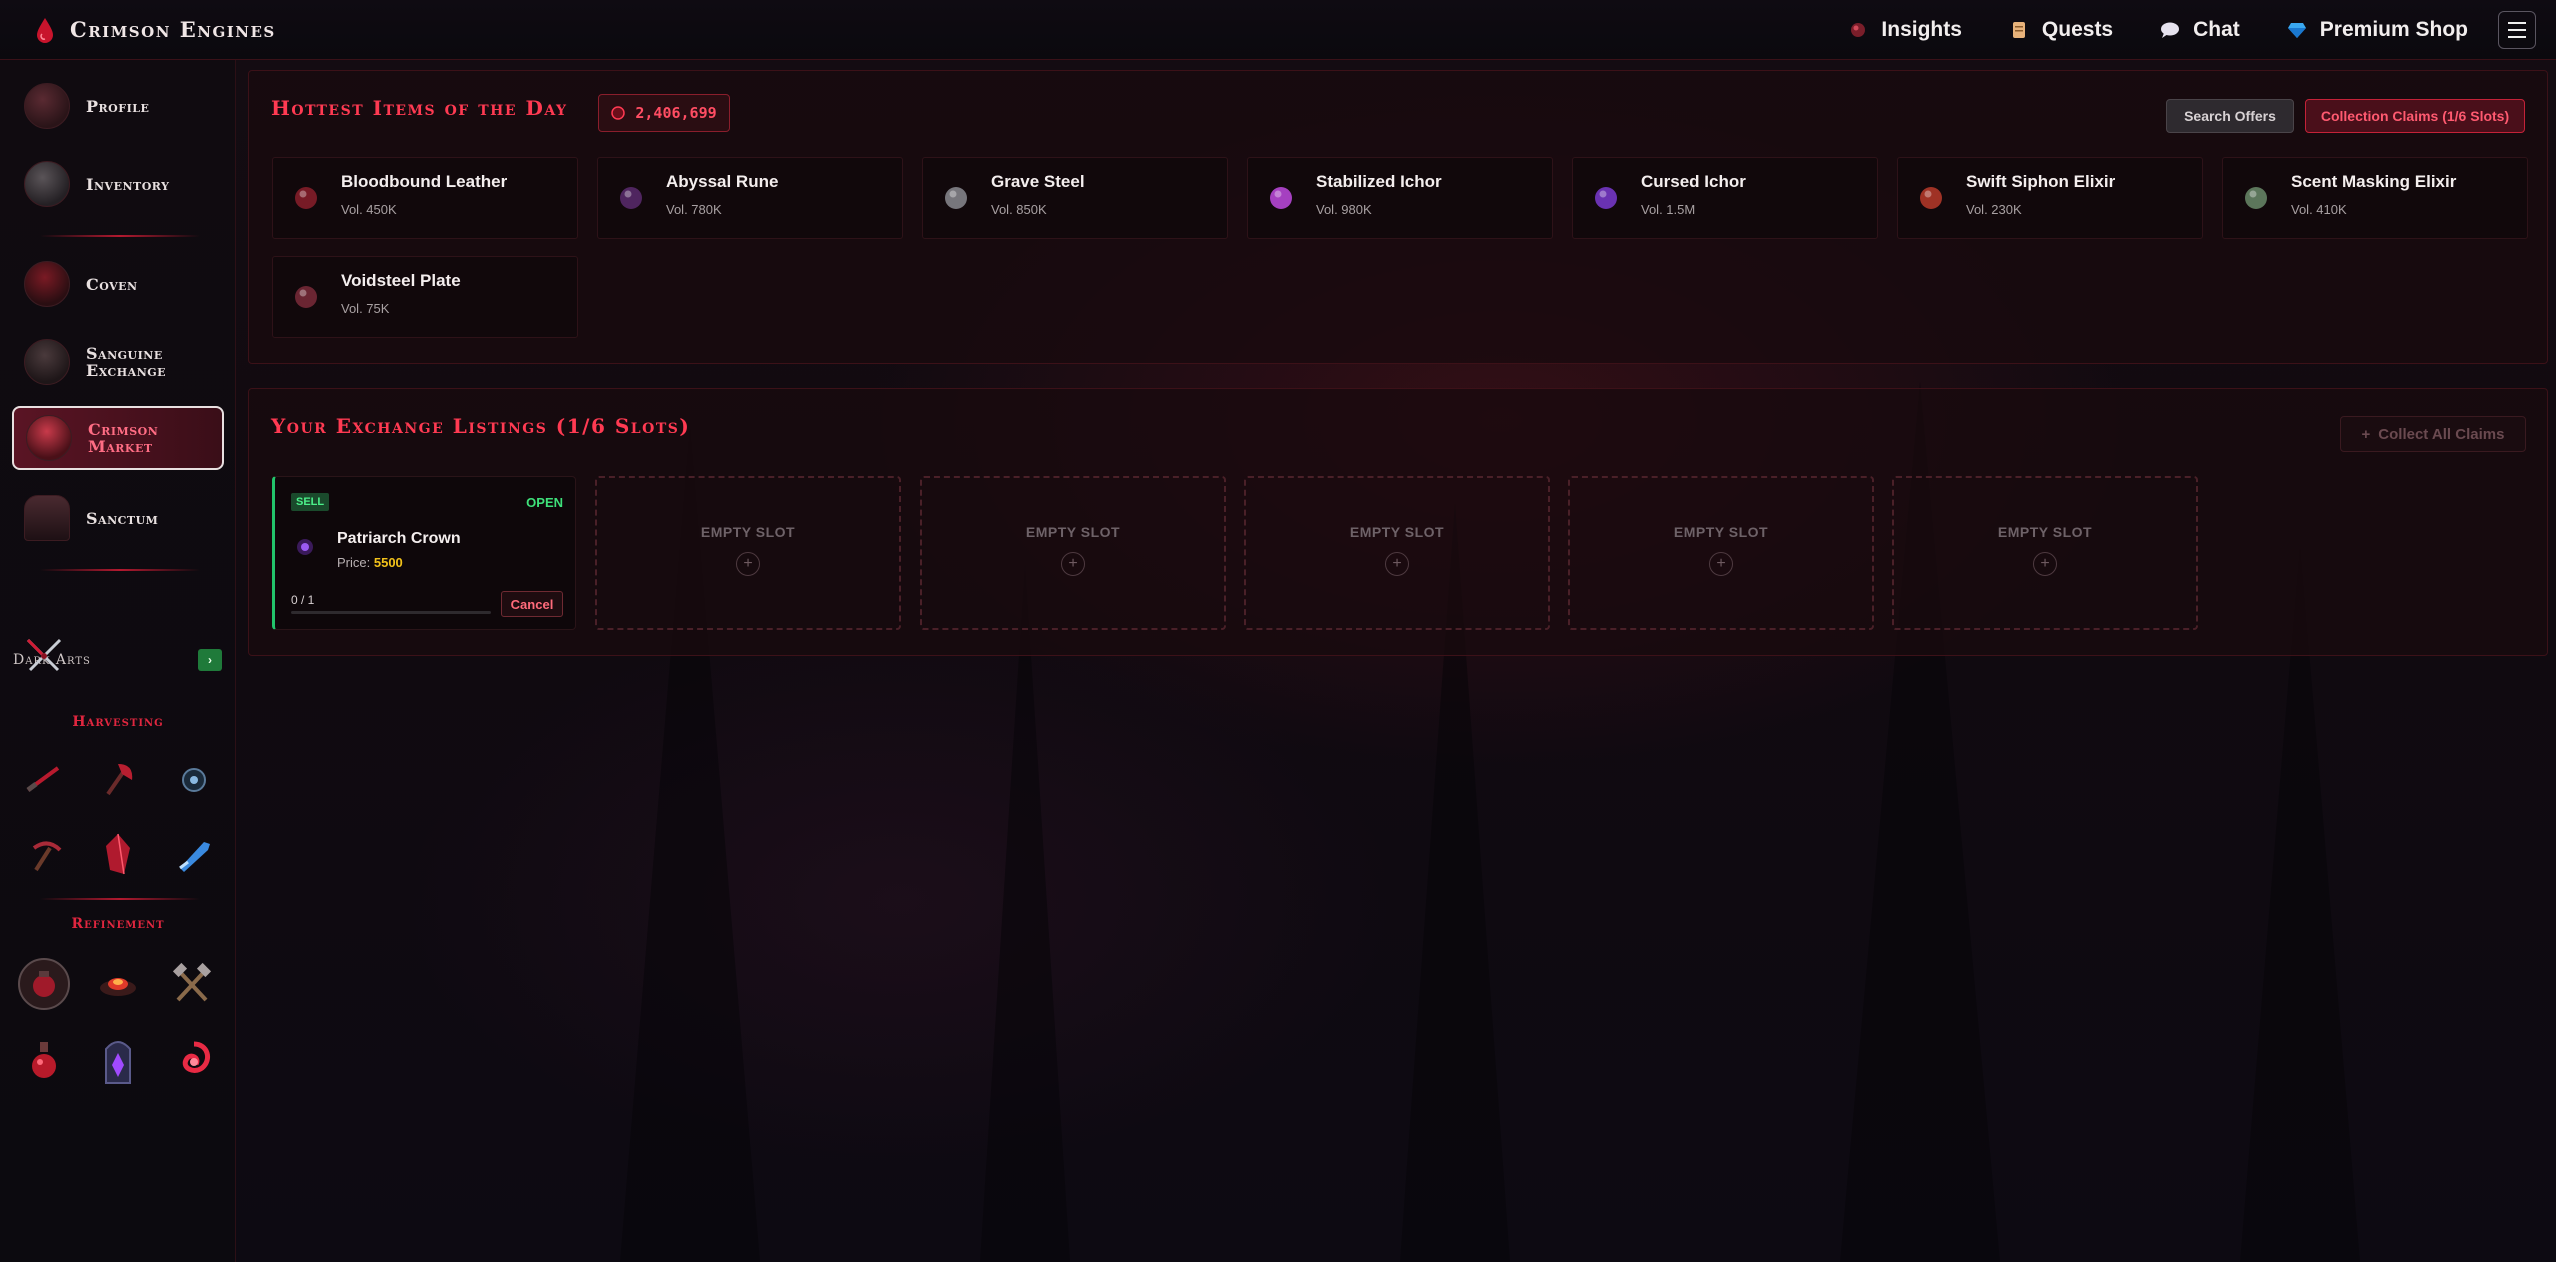  What do you see at coordinates (47, 184) in the screenshot?
I see `inventory-emblem-icon` at bounding box center [47, 184].